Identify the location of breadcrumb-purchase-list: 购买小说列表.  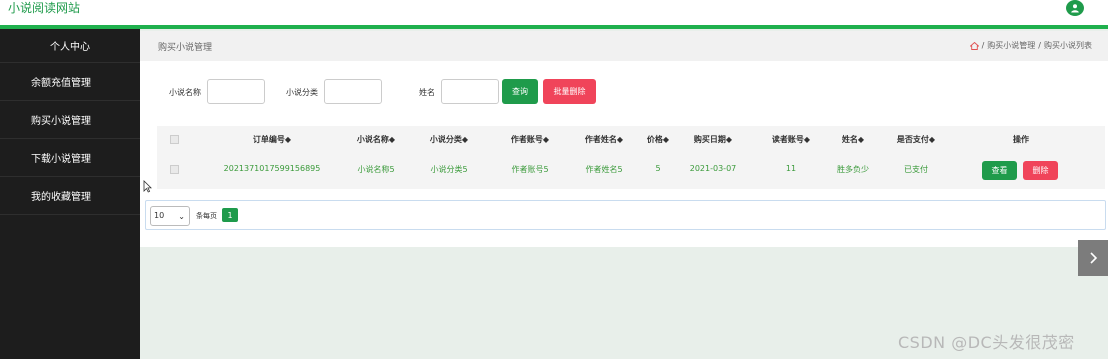
(1068, 45).